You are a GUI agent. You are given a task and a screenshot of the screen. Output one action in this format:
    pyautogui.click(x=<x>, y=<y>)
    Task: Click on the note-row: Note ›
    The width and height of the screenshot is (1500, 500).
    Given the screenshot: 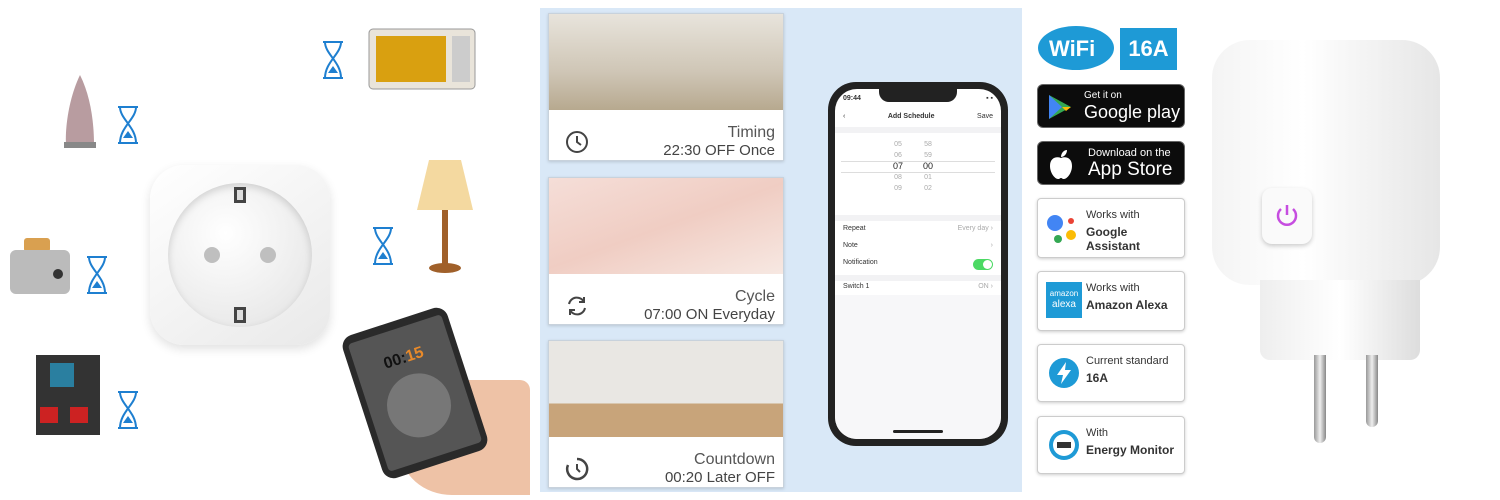 What is the action you would take?
    pyautogui.click(x=918, y=245)
    